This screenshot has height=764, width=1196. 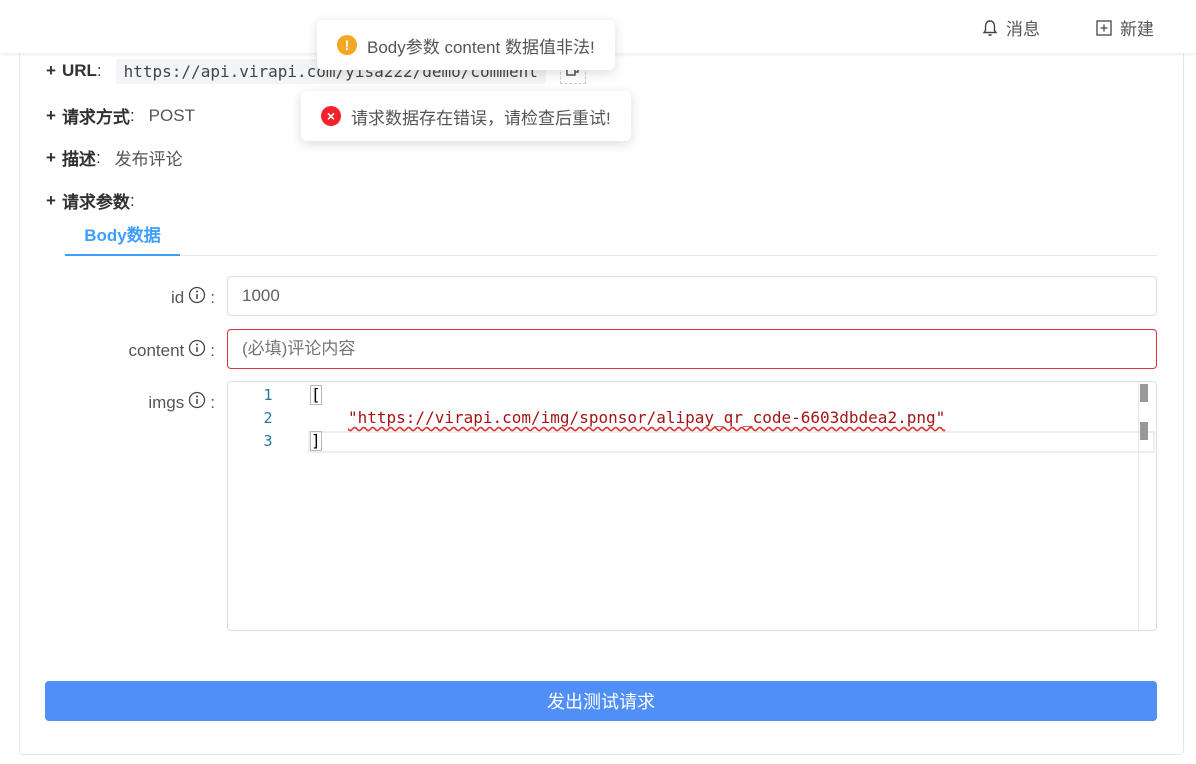 I want to click on warning-icon: !, so click(x=347, y=45).